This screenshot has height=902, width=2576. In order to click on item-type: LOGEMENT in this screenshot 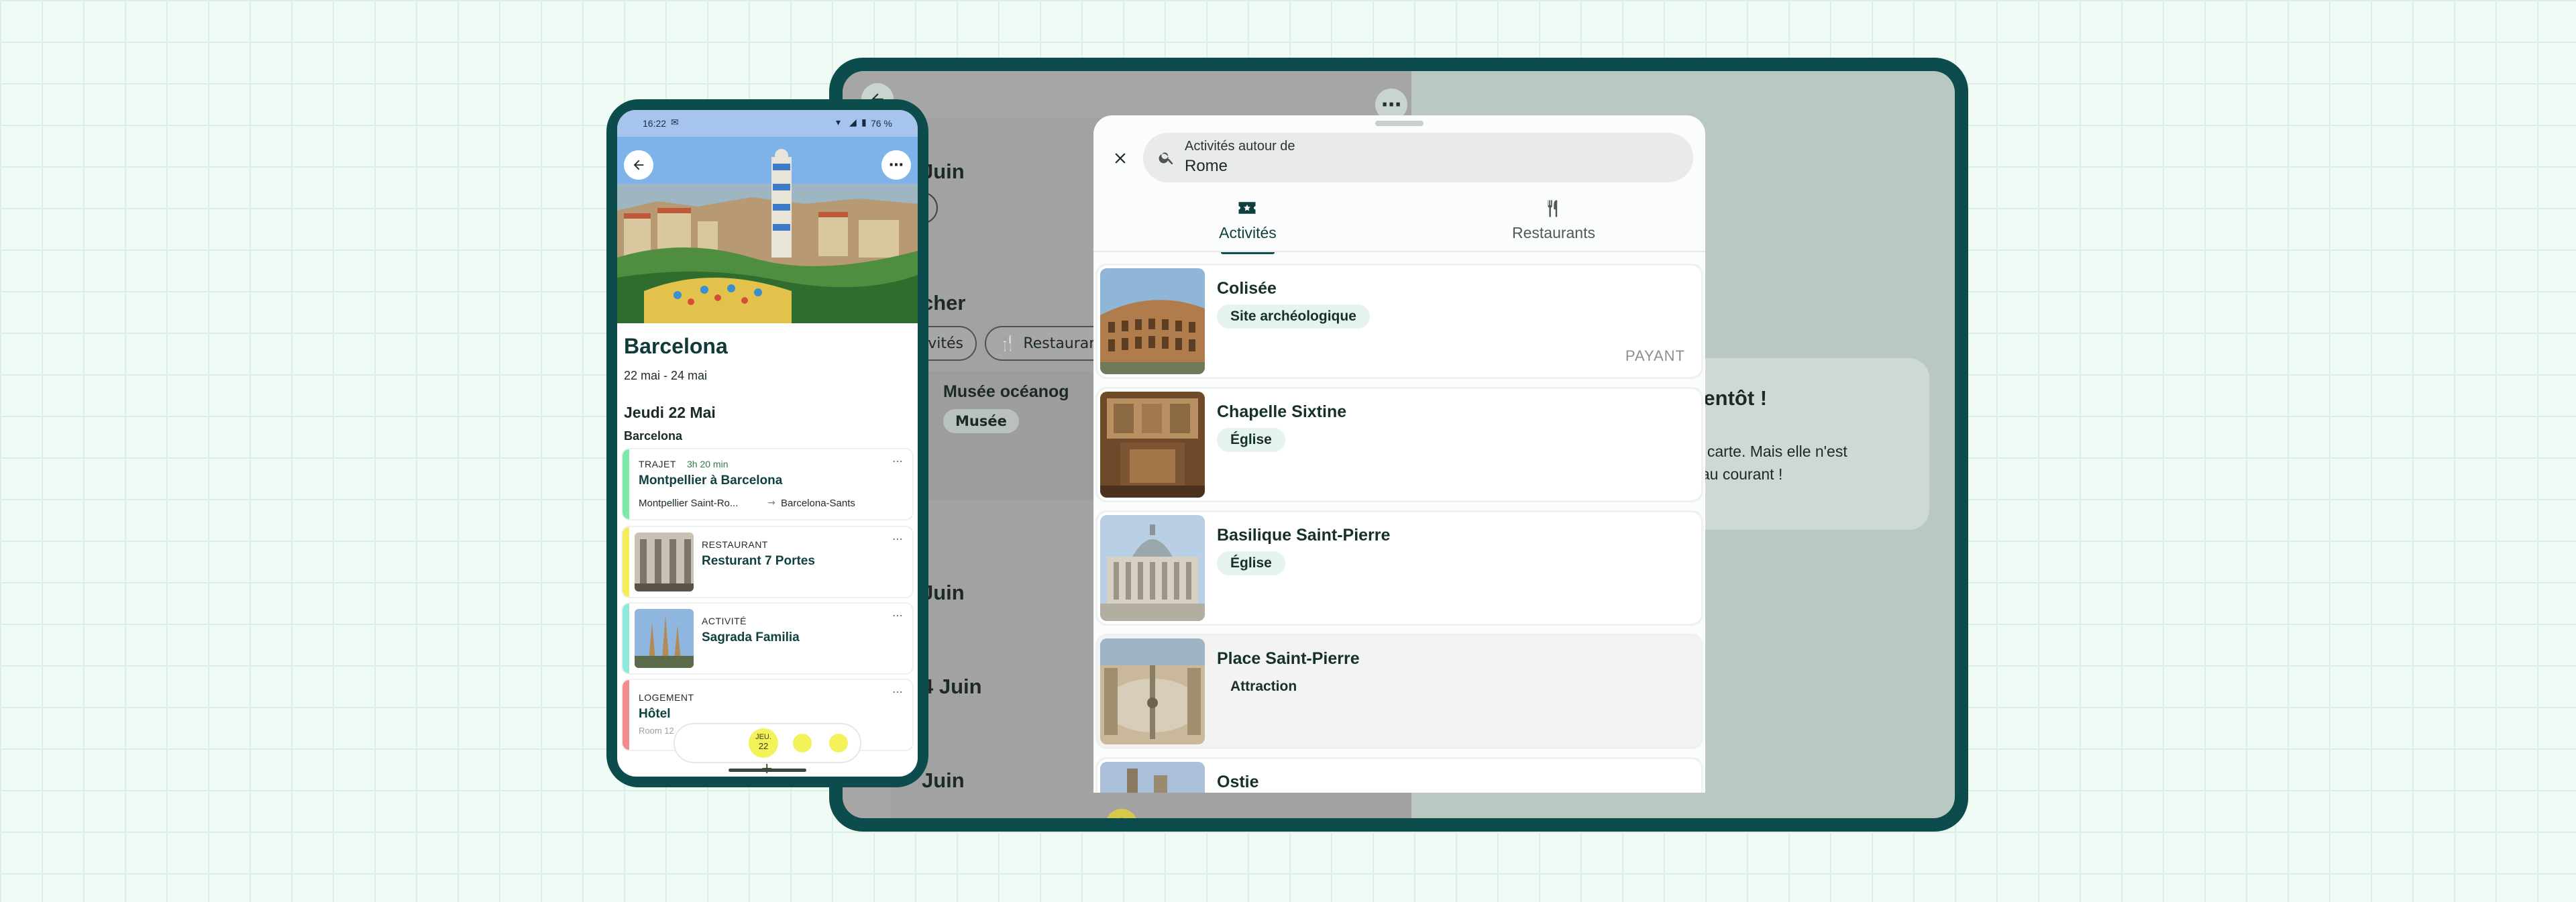, I will do `click(666, 697)`.